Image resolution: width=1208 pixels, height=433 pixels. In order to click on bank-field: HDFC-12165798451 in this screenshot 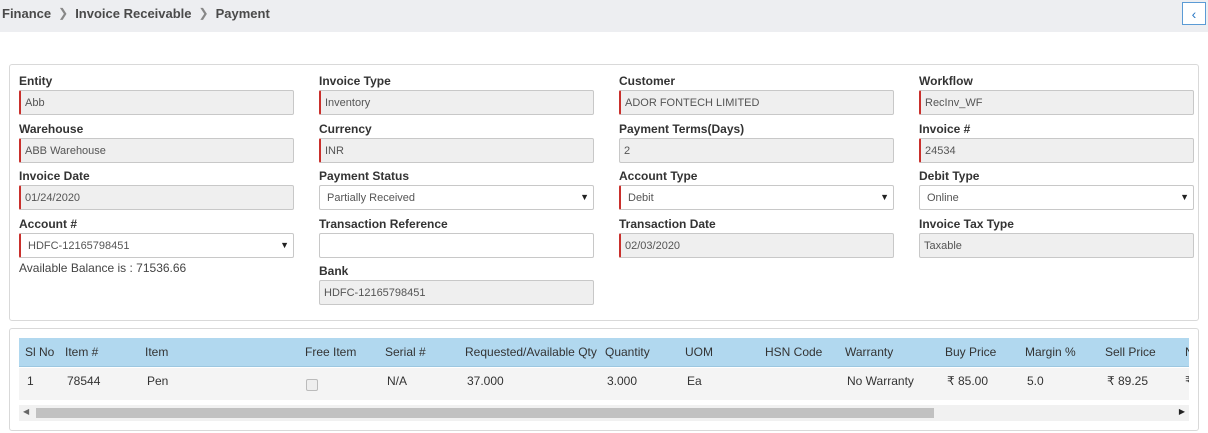, I will do `click(456, 292)`.